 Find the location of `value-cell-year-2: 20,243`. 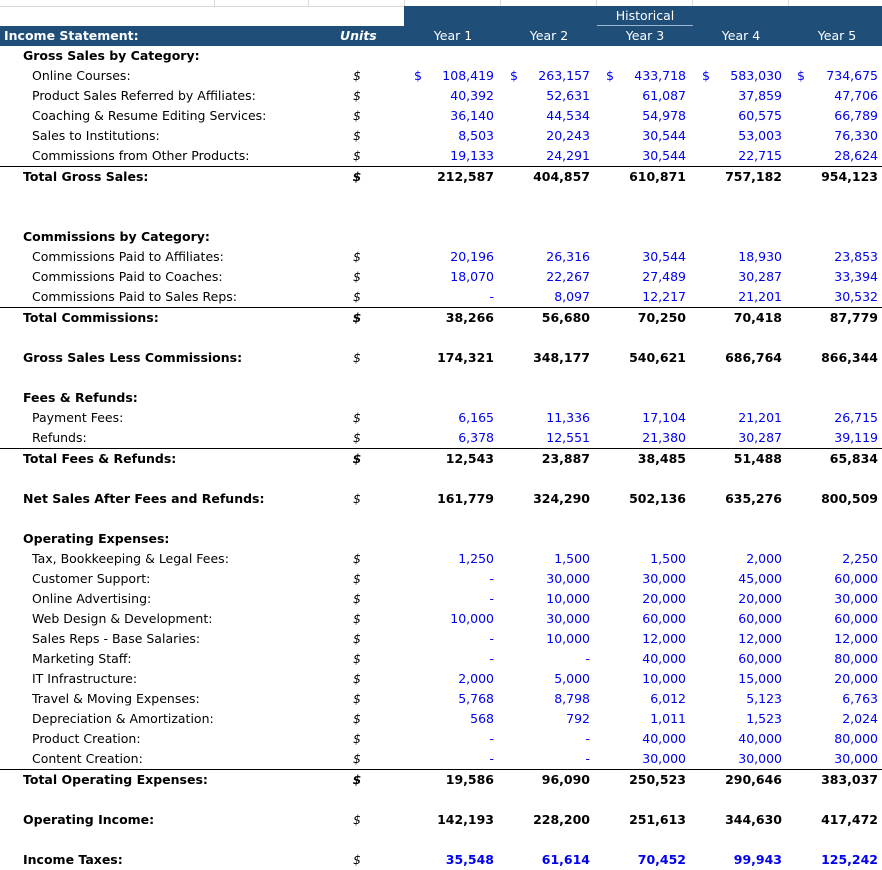

value-cell-year-2: 20,243 is located at coordinates (545, 136).